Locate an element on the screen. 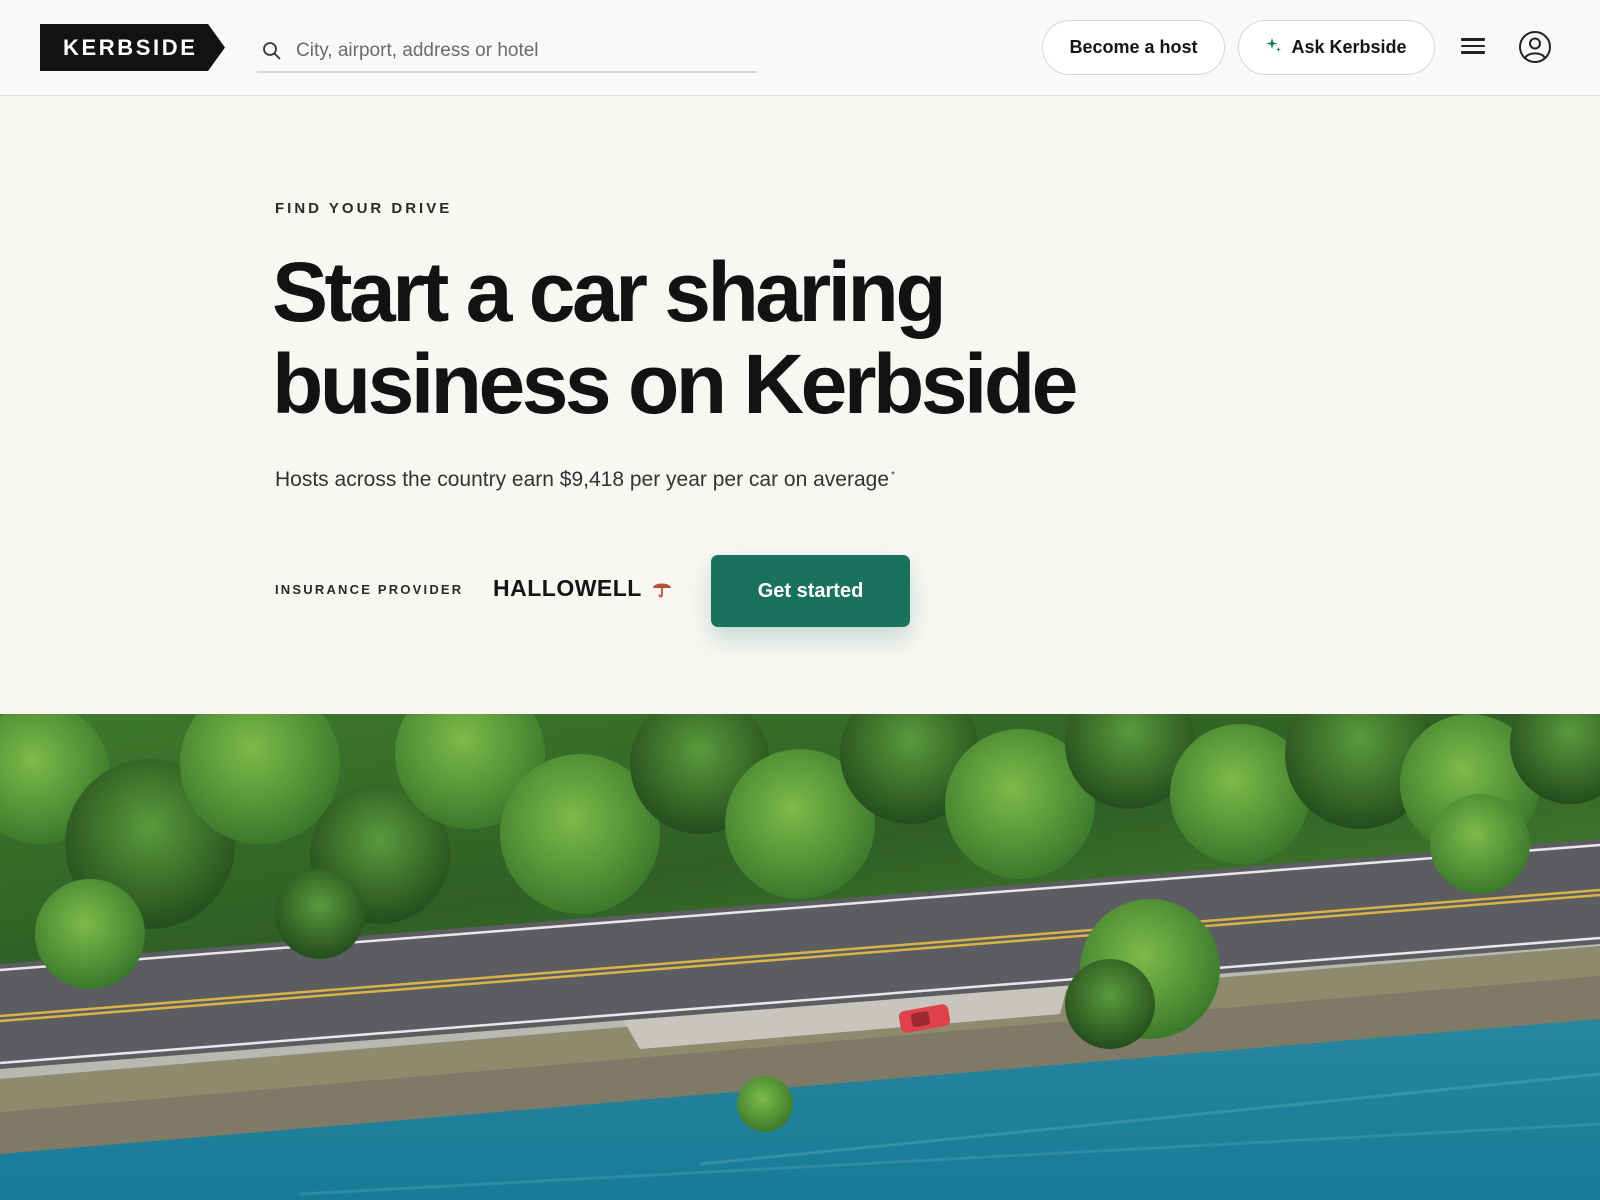 The image size is (1600, 1200). footnote-marker: * is located at coordinates (893, 475).